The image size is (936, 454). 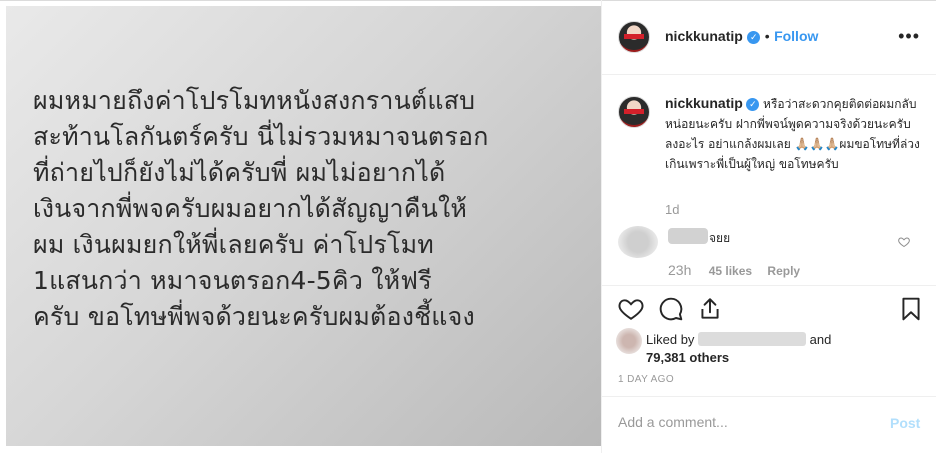 I want to click on others-count: 79,381 others, so click(x=687, y=357).